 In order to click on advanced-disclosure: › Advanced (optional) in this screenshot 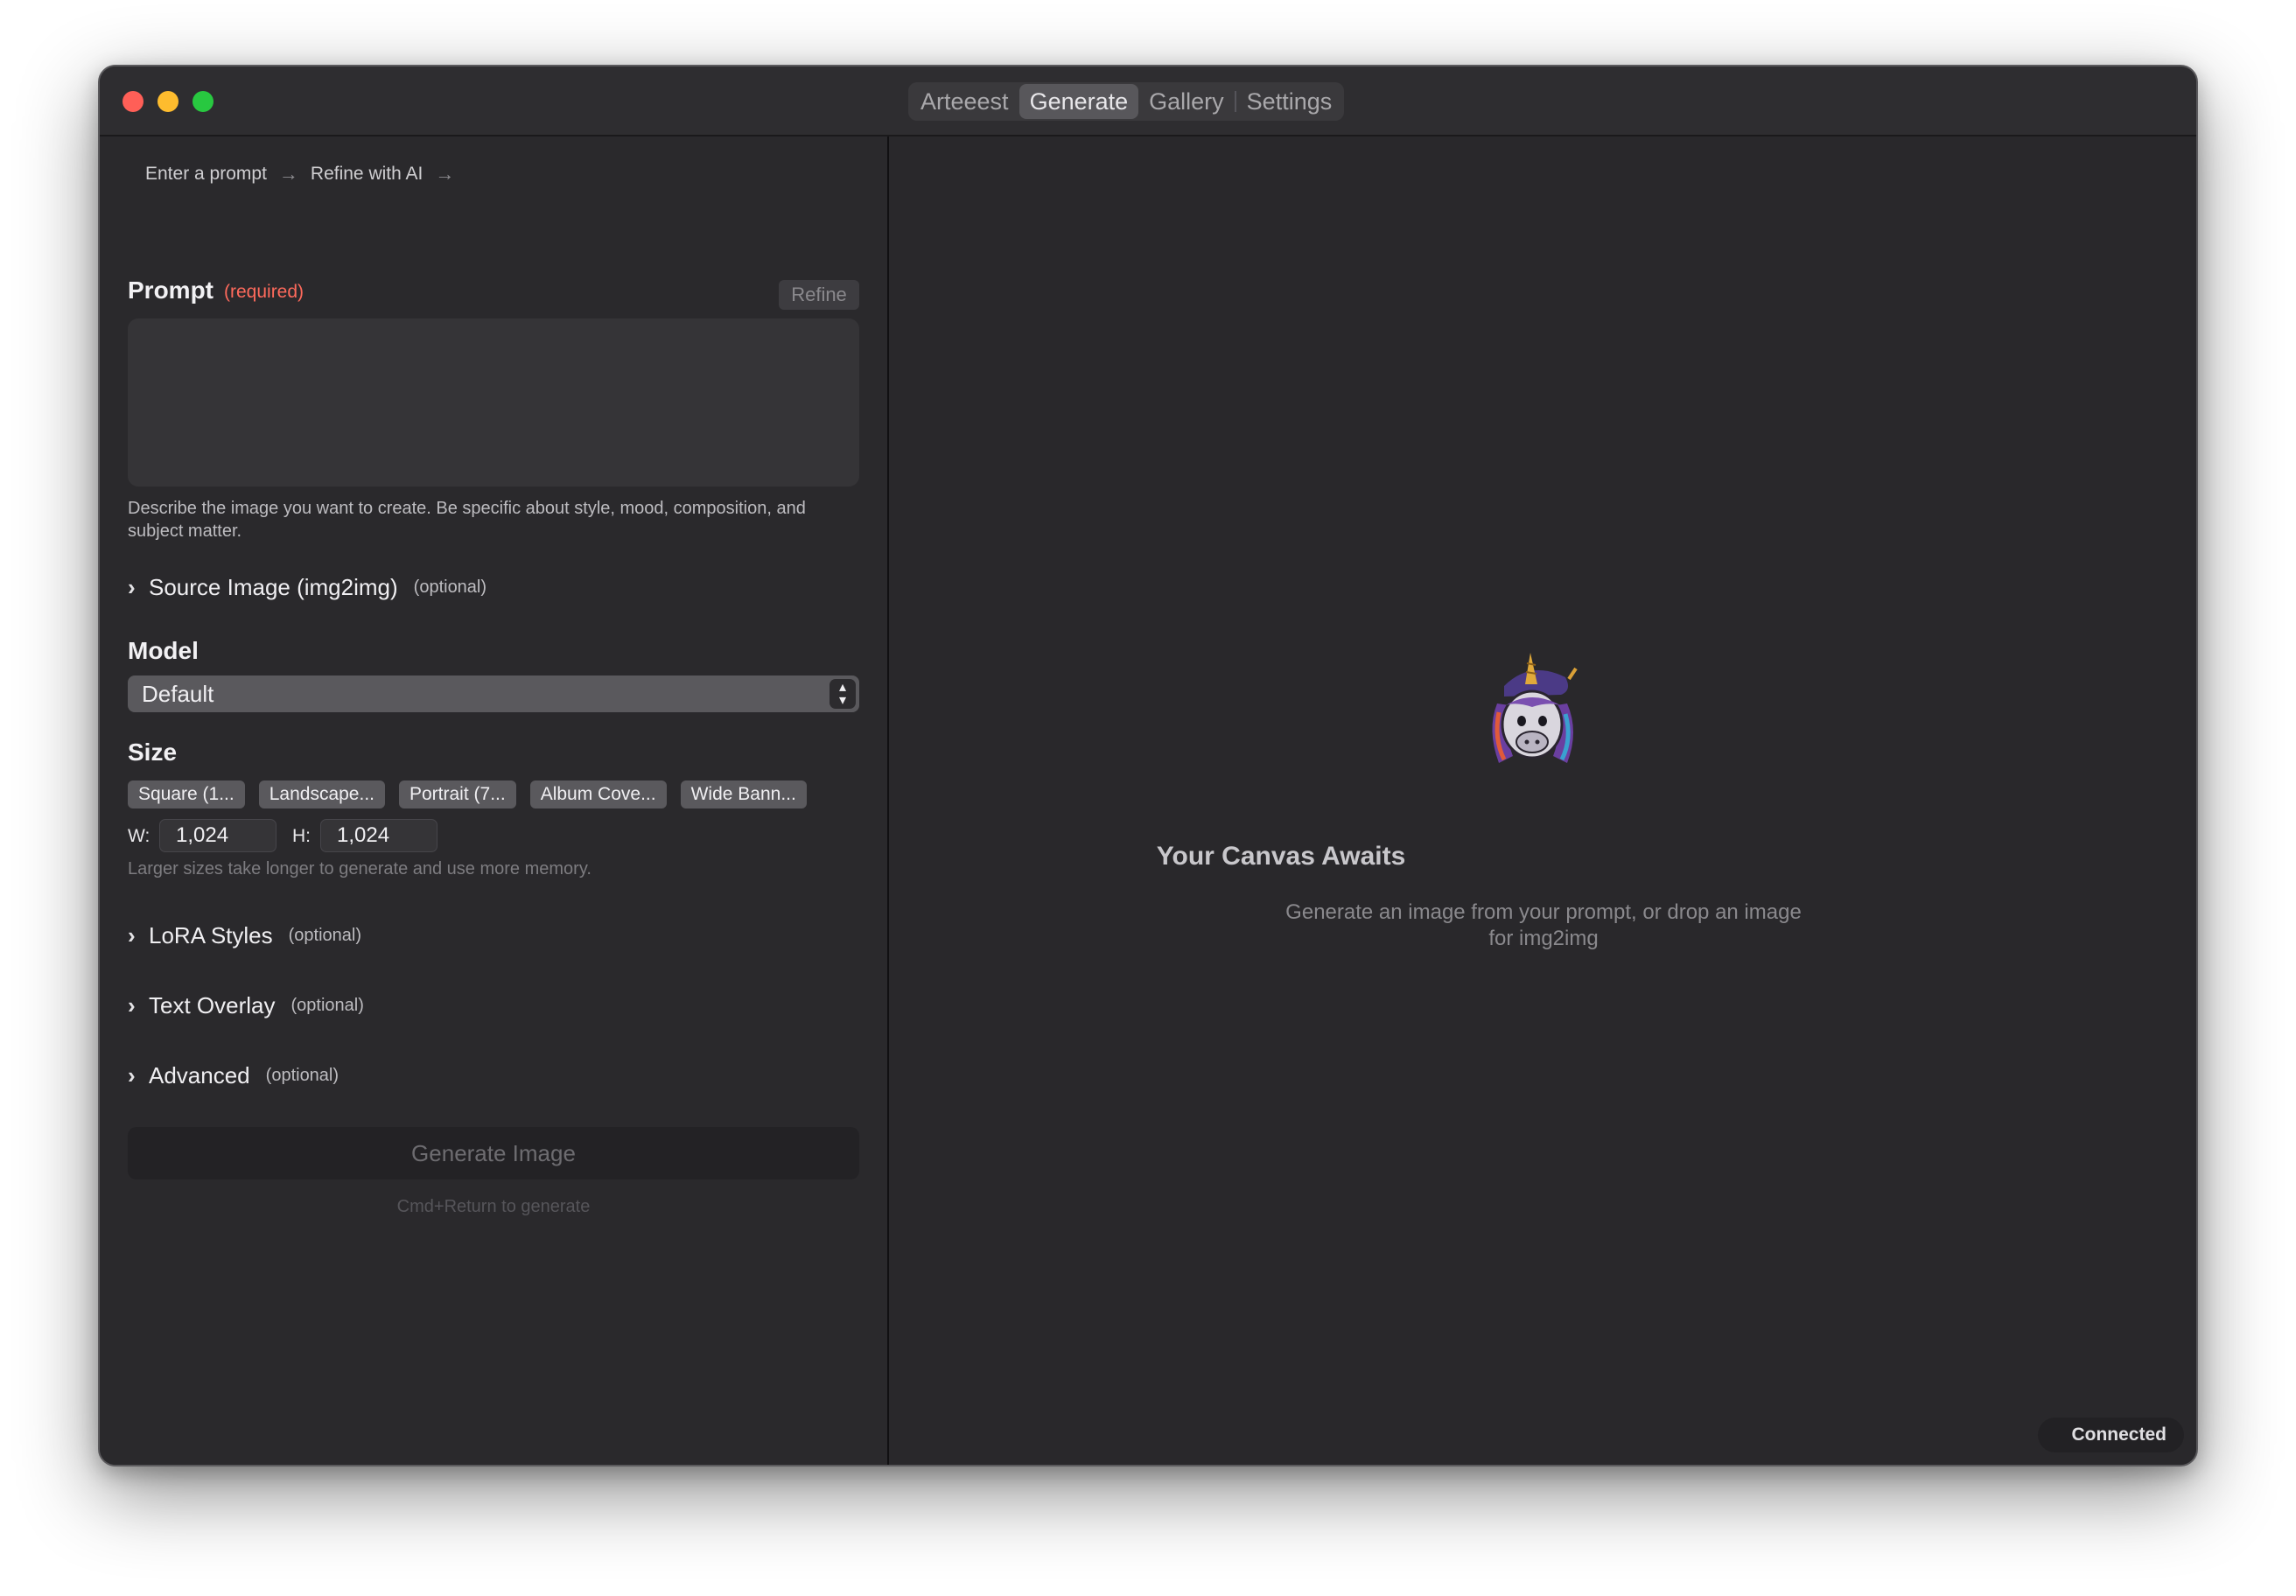, I will do `click(233, 1075)`.